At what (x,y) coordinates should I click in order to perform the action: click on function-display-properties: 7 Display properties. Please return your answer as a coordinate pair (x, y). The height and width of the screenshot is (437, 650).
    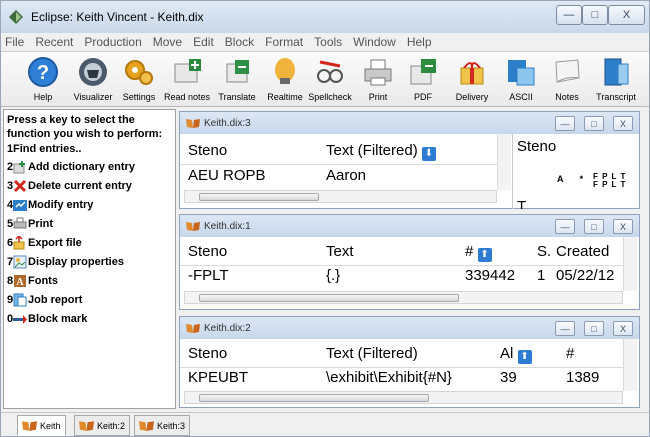
    Looking at the image, I should click on (89, 261).